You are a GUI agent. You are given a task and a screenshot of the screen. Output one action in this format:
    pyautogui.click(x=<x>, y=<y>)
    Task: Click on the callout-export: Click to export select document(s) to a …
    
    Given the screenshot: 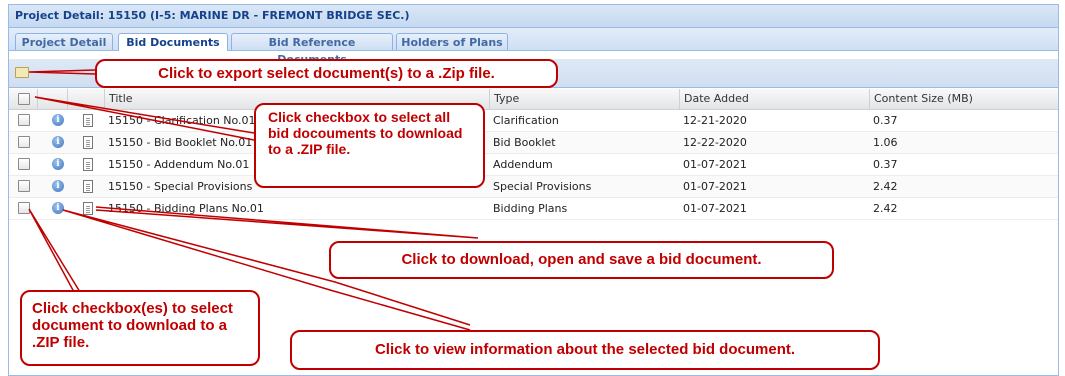 What is the action you would take?
    pyautogui.click(x=326, y=73)
    